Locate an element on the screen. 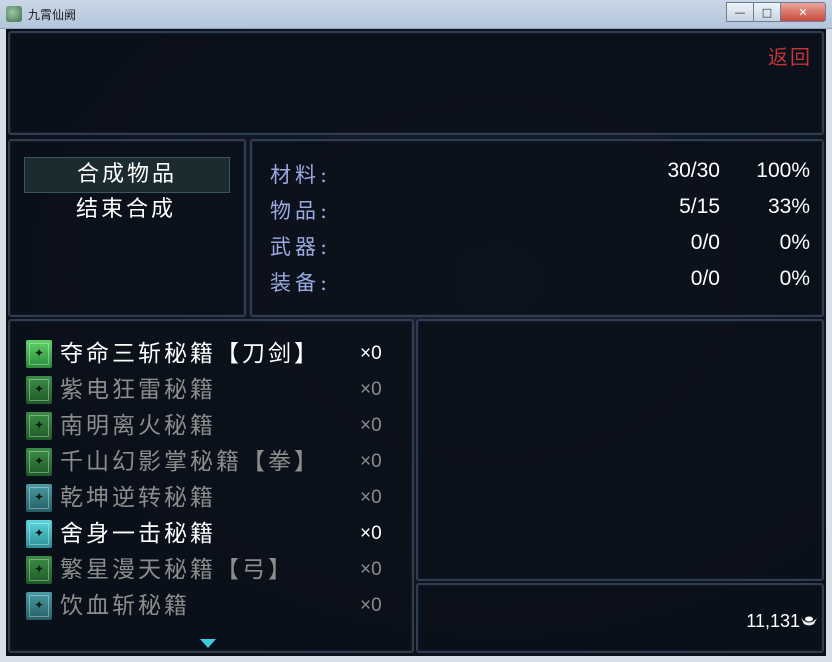 This screenshot has width=832, height=662. stat-percent: 33% is located at coordinates (788, 206).